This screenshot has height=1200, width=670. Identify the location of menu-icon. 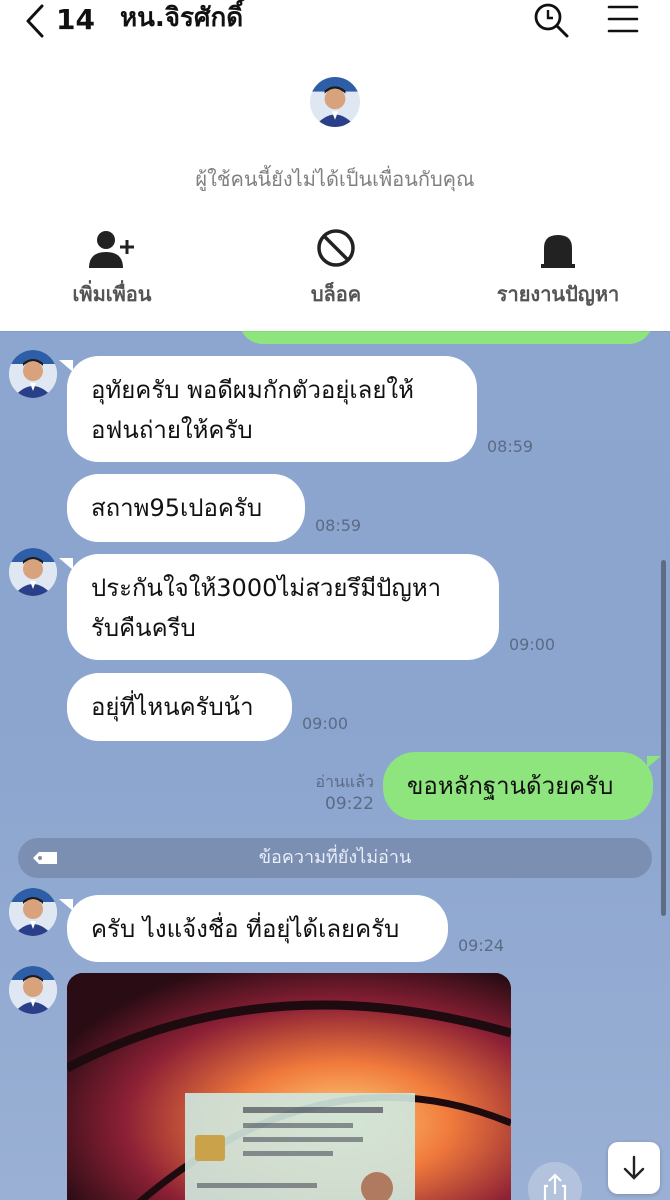
(623, 19).